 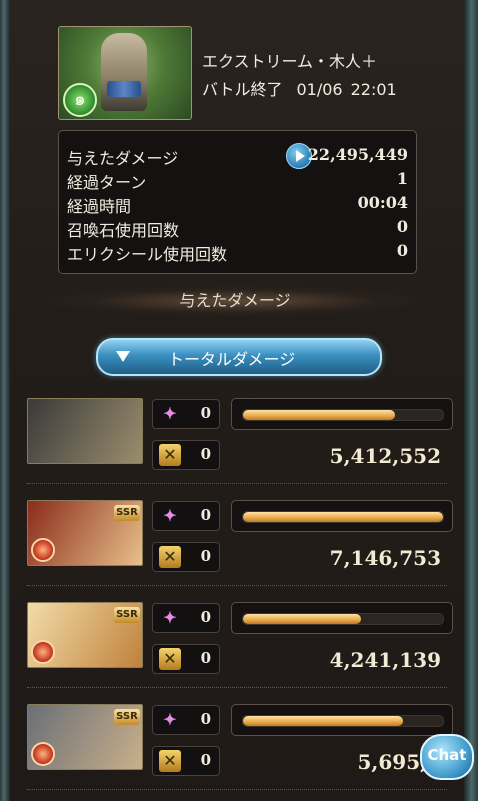 I want to click on summary-label: 経過ターン, so click(x=107, y=182).